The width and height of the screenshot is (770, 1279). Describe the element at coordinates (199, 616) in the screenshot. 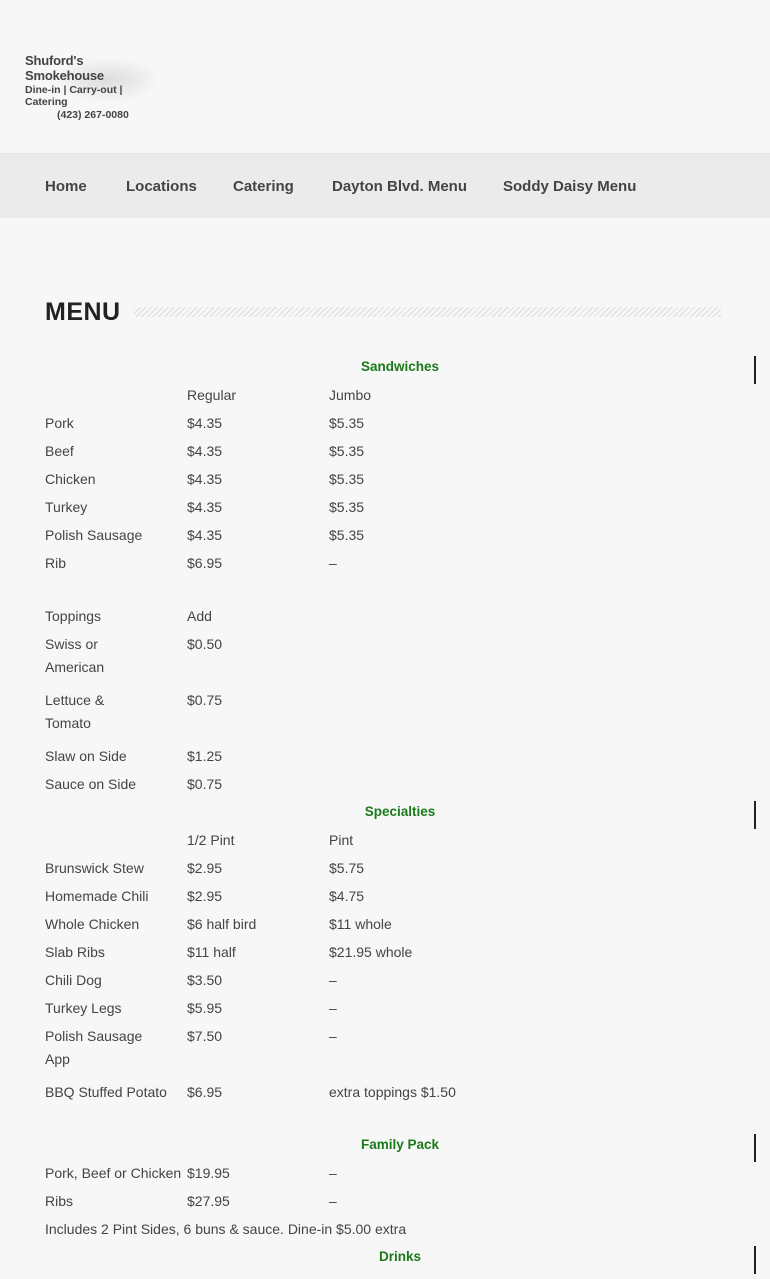

I see `table-header: Add` at that location.